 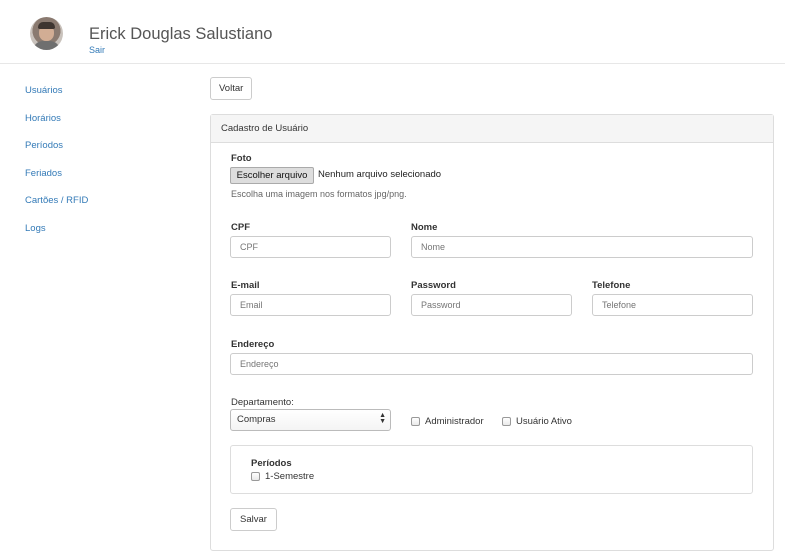 What do you see at coordinates (46, 33) in the screenshot?
I see `avatar` at bounding box center [46, 33].